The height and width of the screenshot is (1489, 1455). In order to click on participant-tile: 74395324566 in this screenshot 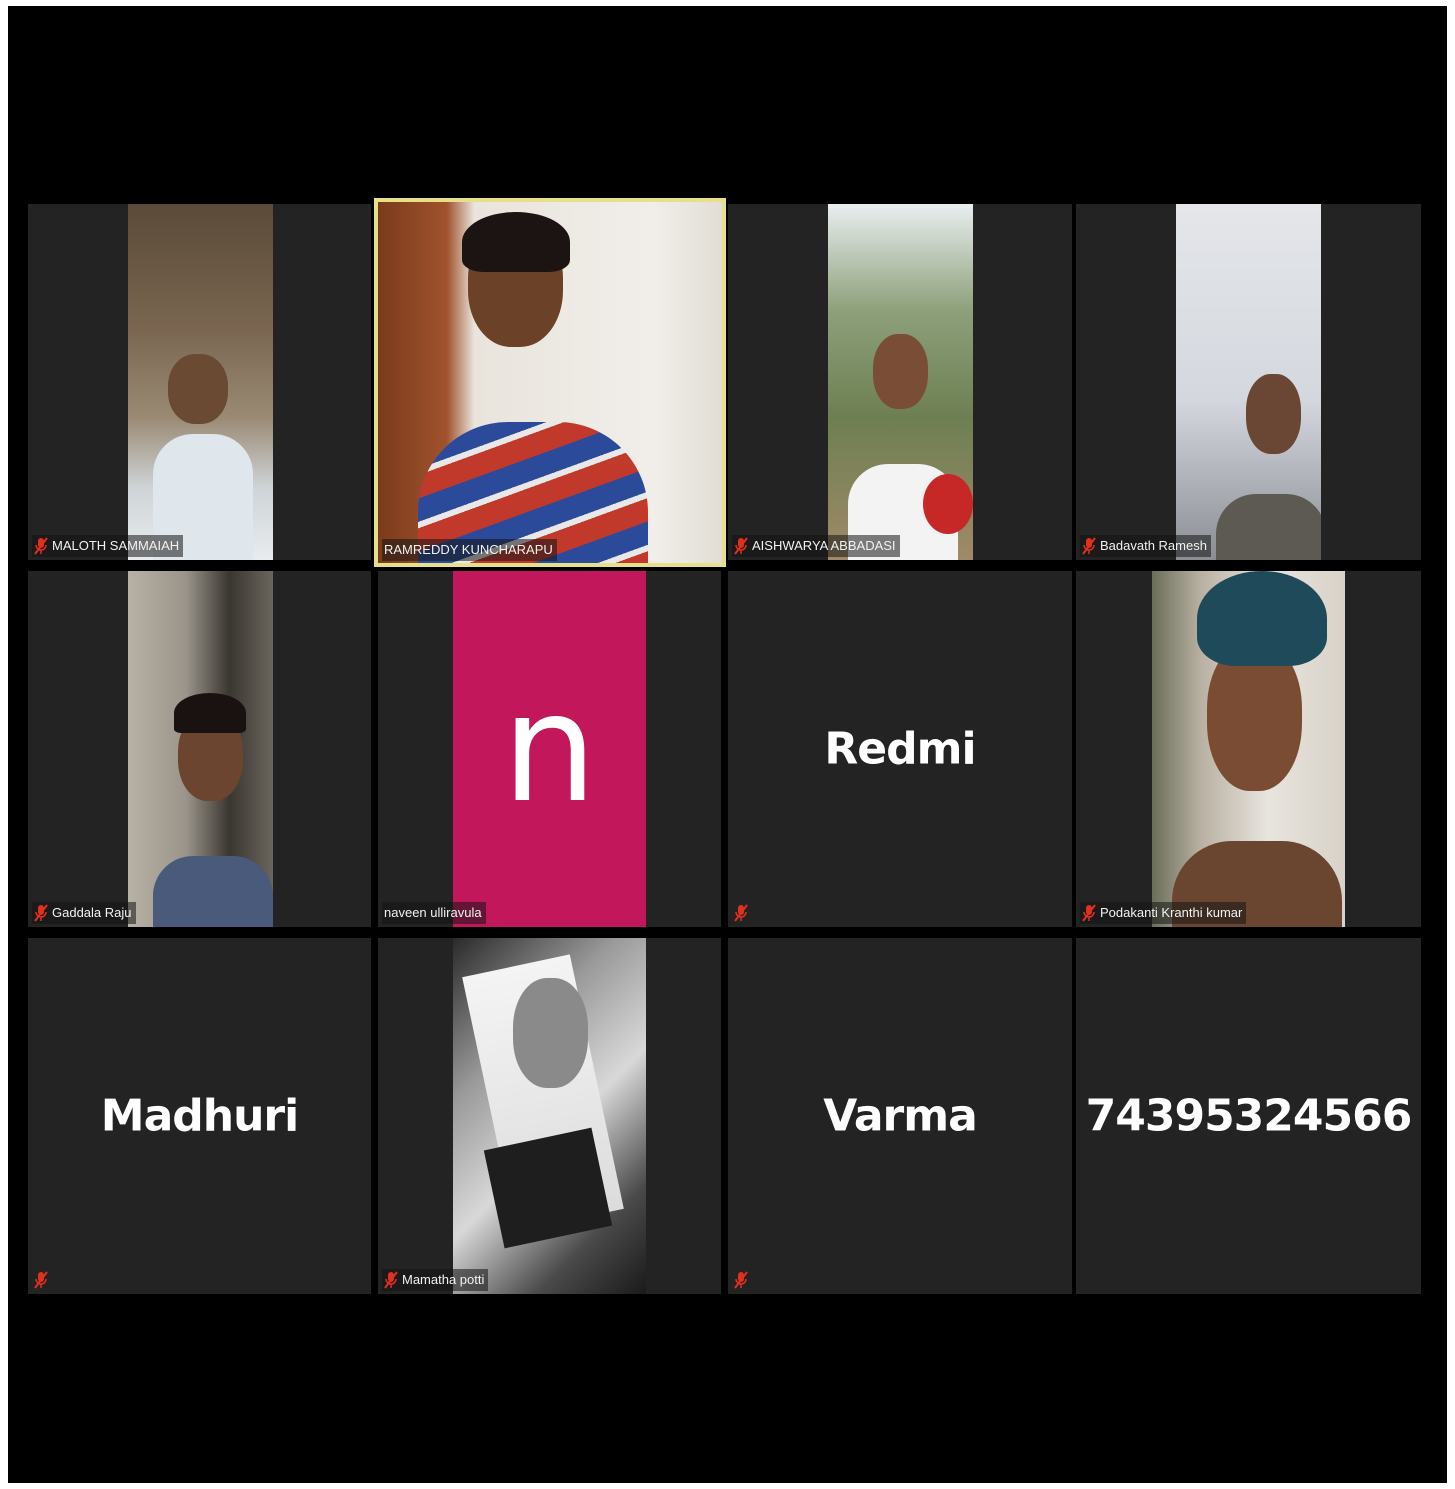, I will do `click(1248, 1116)`.